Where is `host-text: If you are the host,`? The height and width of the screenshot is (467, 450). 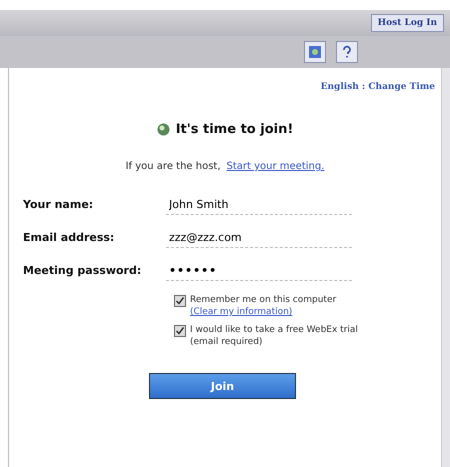
host-text: If you are the host, is located at coordinates (173, 166).